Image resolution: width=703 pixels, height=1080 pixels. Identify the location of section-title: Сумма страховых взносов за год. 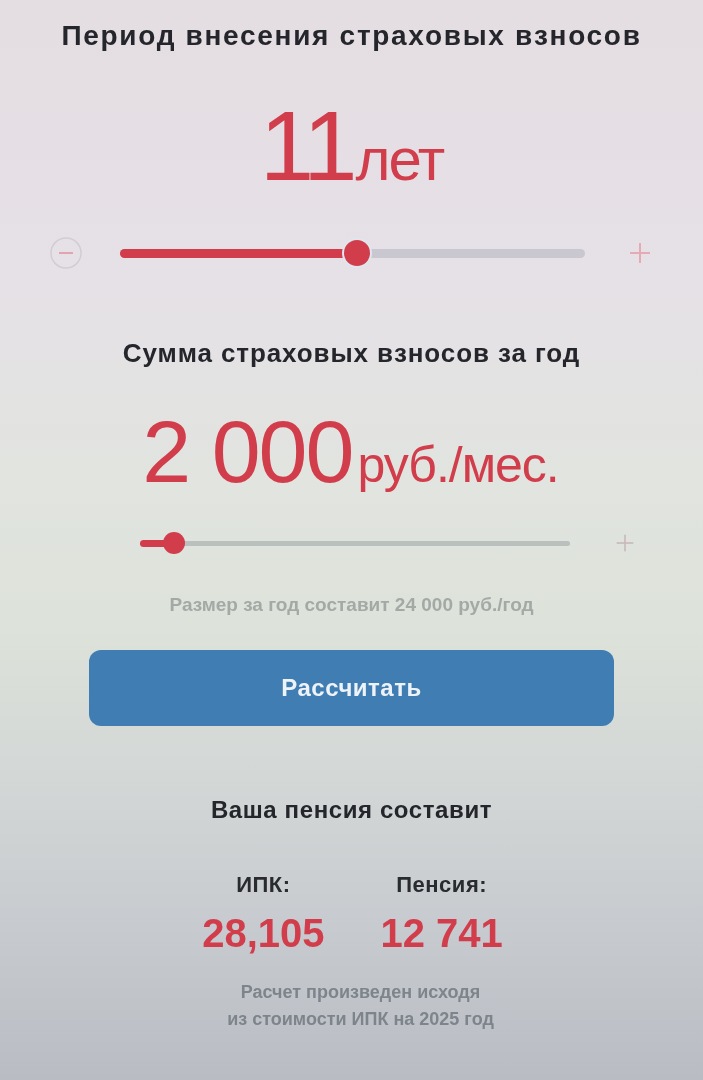
(351, 353).